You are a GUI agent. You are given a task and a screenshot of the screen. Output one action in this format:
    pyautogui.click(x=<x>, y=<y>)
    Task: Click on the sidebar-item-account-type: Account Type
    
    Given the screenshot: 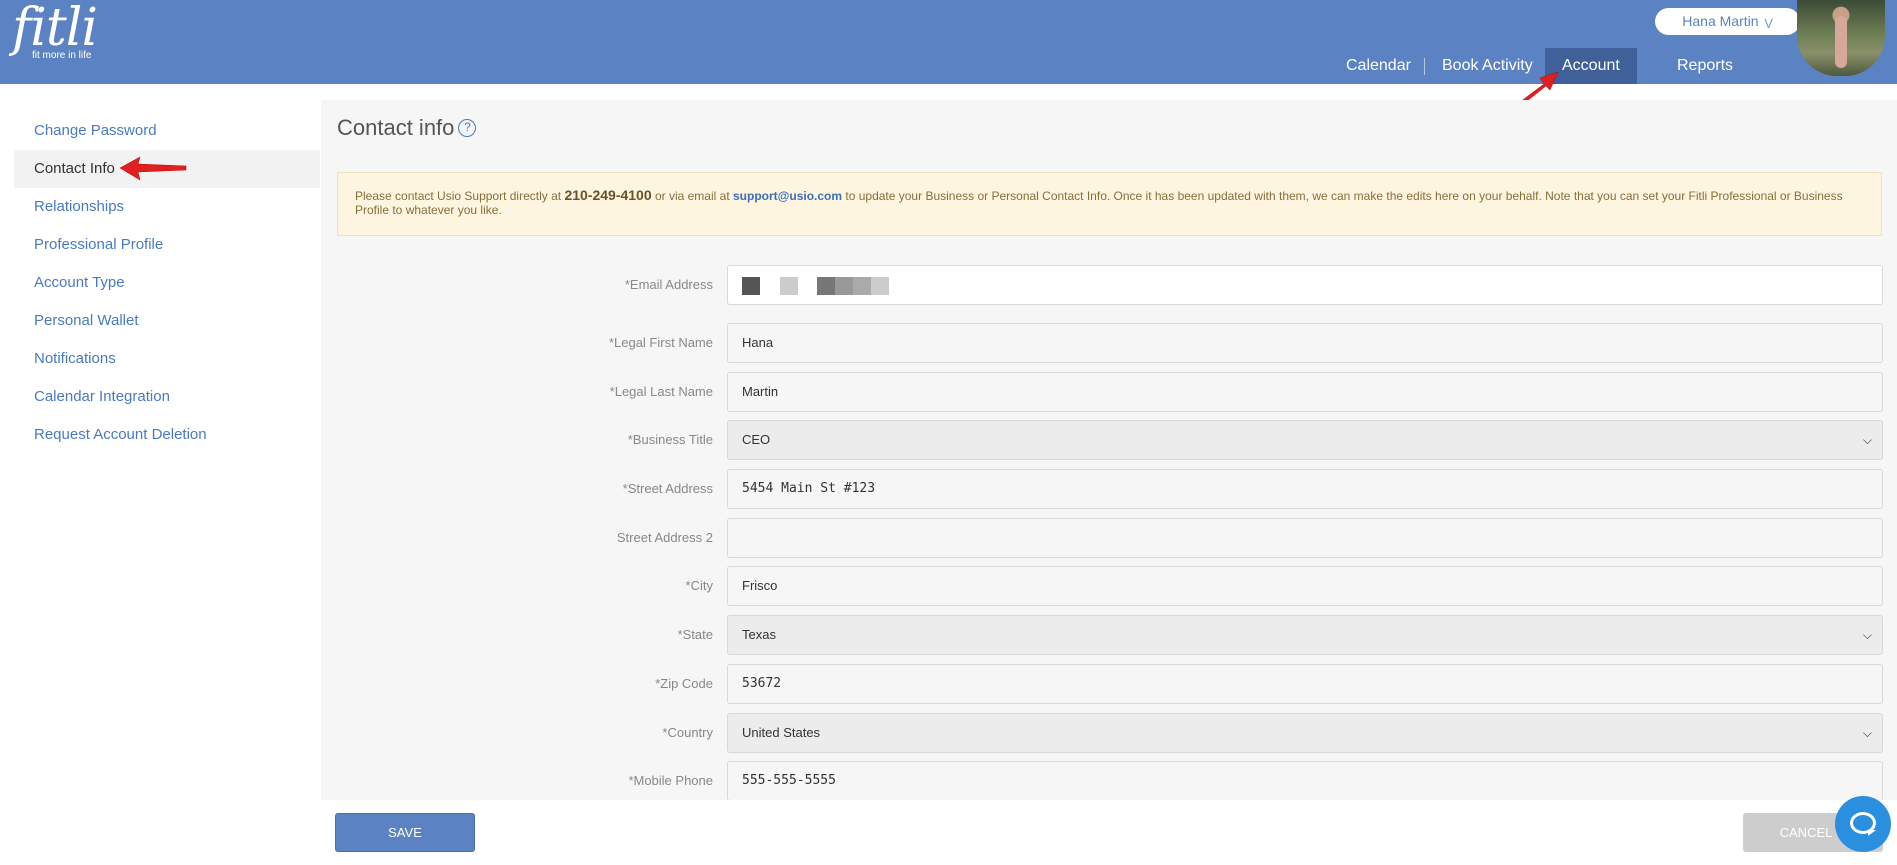 What is the action you would take?
    pyautogui.click(x=167, y=283)
    